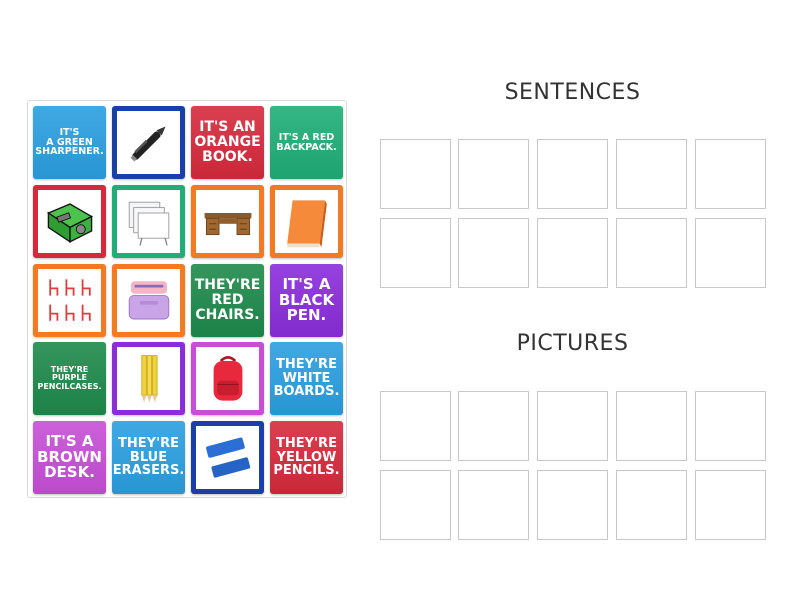 The height and width of the screenshot is (600, 800). I want to click on backpack-icon, so click(228, 379).